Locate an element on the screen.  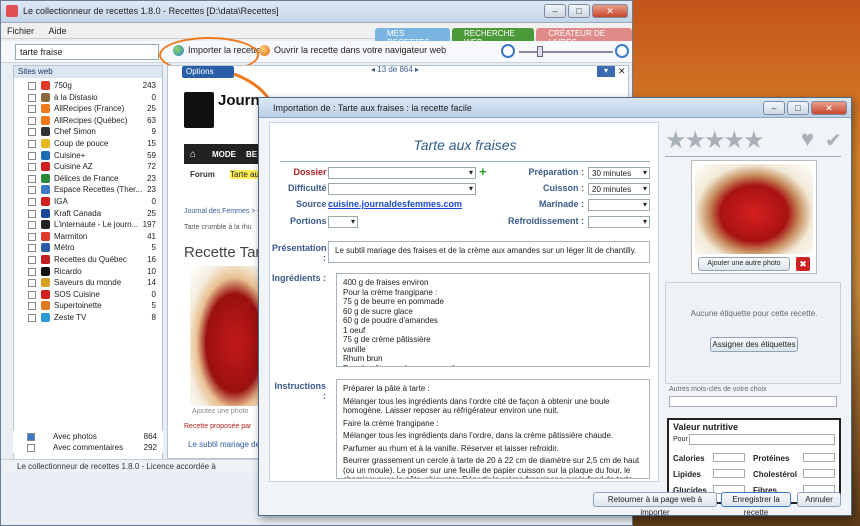
sidebar-item: AllRecipes (France) 25 is located at coordinates (88, 109).